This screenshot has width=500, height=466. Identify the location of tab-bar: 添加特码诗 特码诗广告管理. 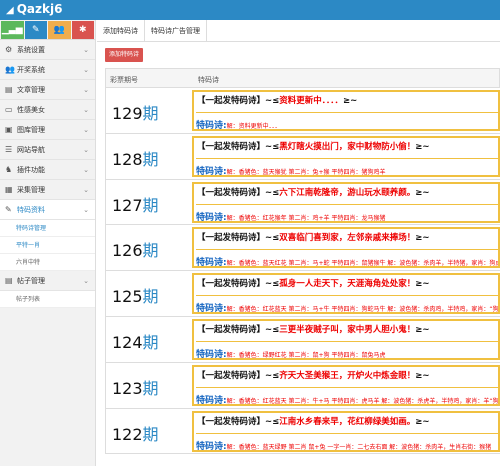
(298, 31).